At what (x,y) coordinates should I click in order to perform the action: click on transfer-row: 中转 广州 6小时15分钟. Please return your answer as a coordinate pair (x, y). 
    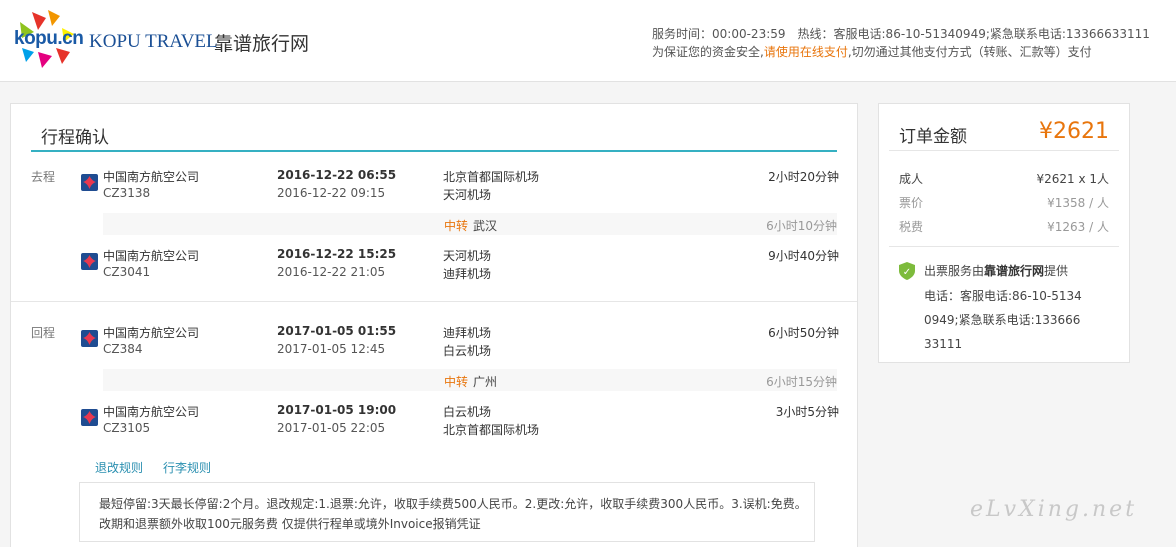
    Looking at the image, I should click on (470, 380).